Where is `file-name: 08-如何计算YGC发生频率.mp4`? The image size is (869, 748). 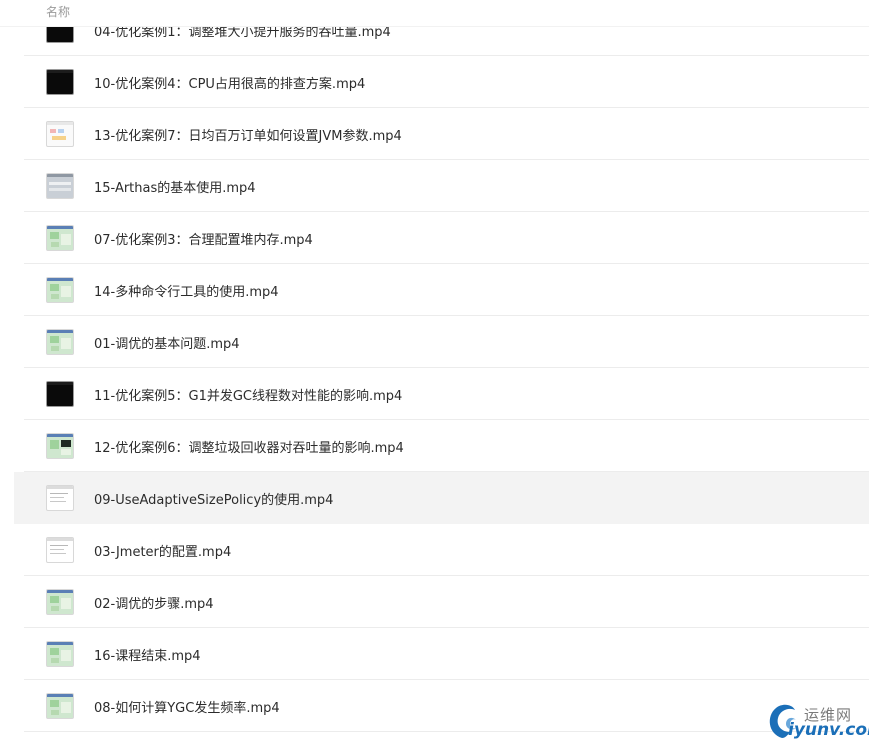 file-name: 08-如何计算YGC发生频率.mp4 is located at coordinates (187, 708).